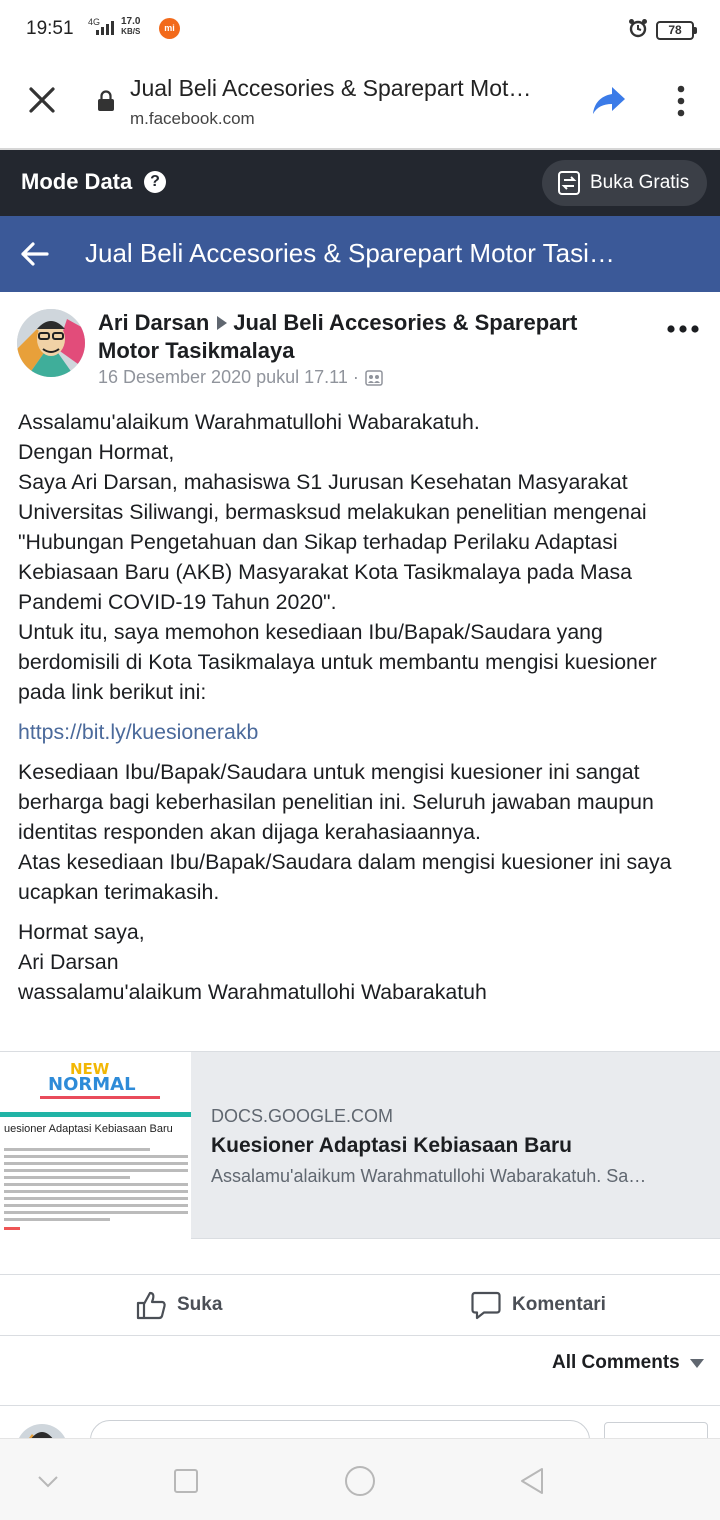 Image resolution: width=720 pixels, height=1520 pixels. Describe the element at coordinates (50, 28) in the screenshot. I see `clock: 19:51` at that location.